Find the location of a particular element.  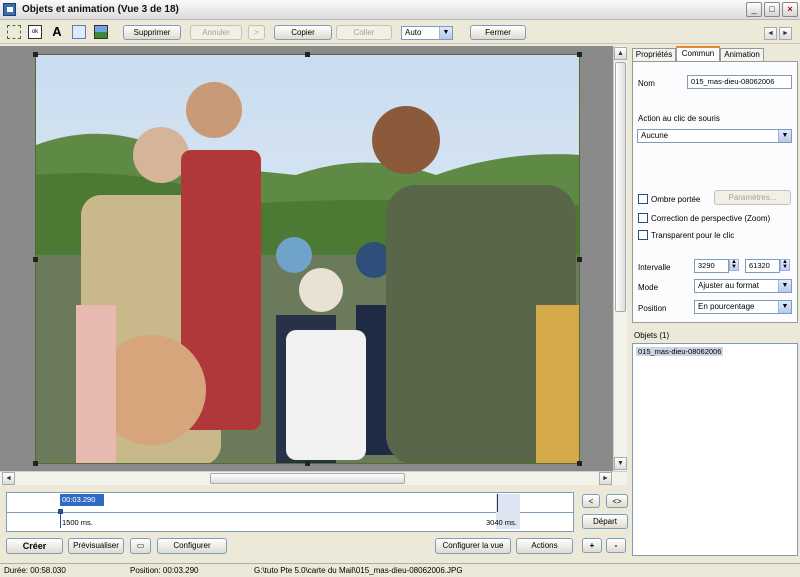

perspective-checkbox is located at coordinates (643, 218).